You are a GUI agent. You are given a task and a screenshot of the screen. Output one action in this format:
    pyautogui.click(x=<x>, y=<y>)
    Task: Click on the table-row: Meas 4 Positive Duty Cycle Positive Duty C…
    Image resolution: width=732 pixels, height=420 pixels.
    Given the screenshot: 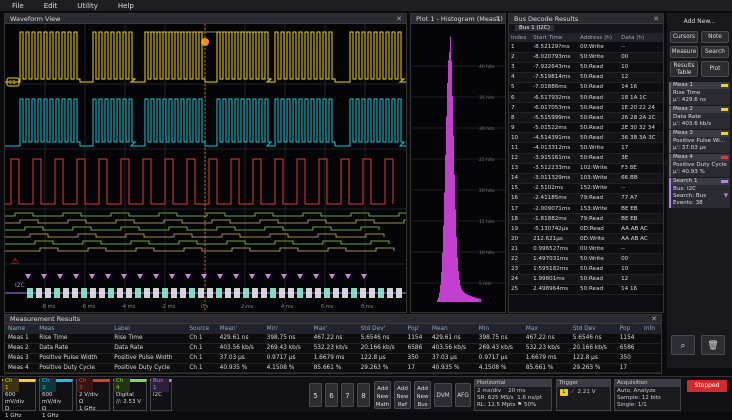 What is the action you would take?
    pyautogui.click(x=333, y=368)
    